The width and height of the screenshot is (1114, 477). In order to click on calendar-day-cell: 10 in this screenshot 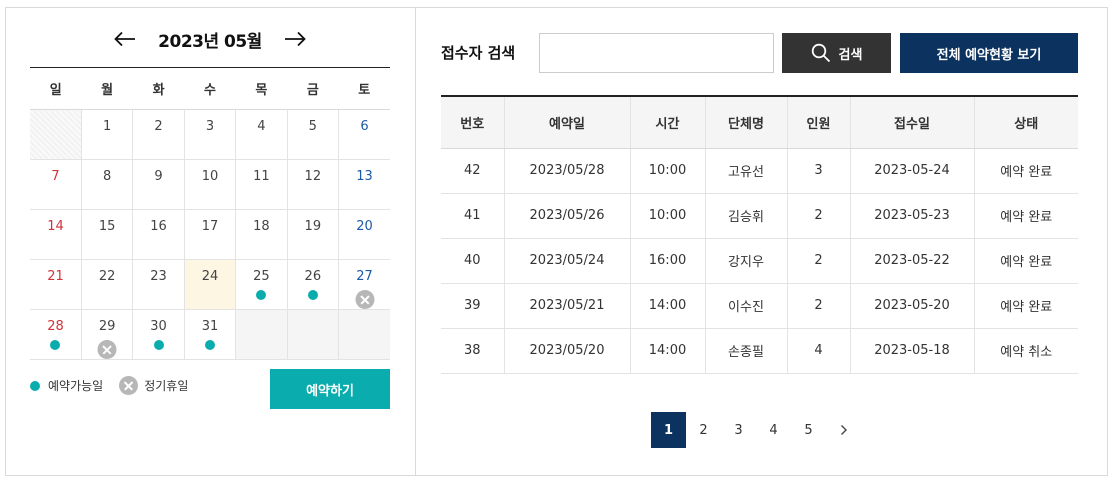, I will do `click(210, 184)`.